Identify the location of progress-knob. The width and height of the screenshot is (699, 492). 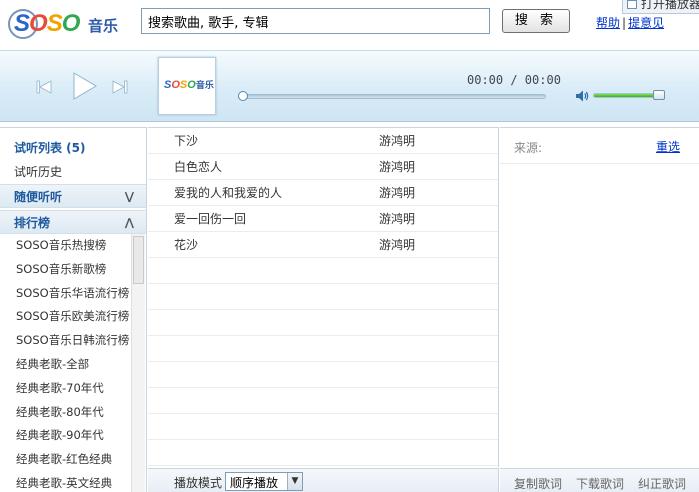
(243, 96).